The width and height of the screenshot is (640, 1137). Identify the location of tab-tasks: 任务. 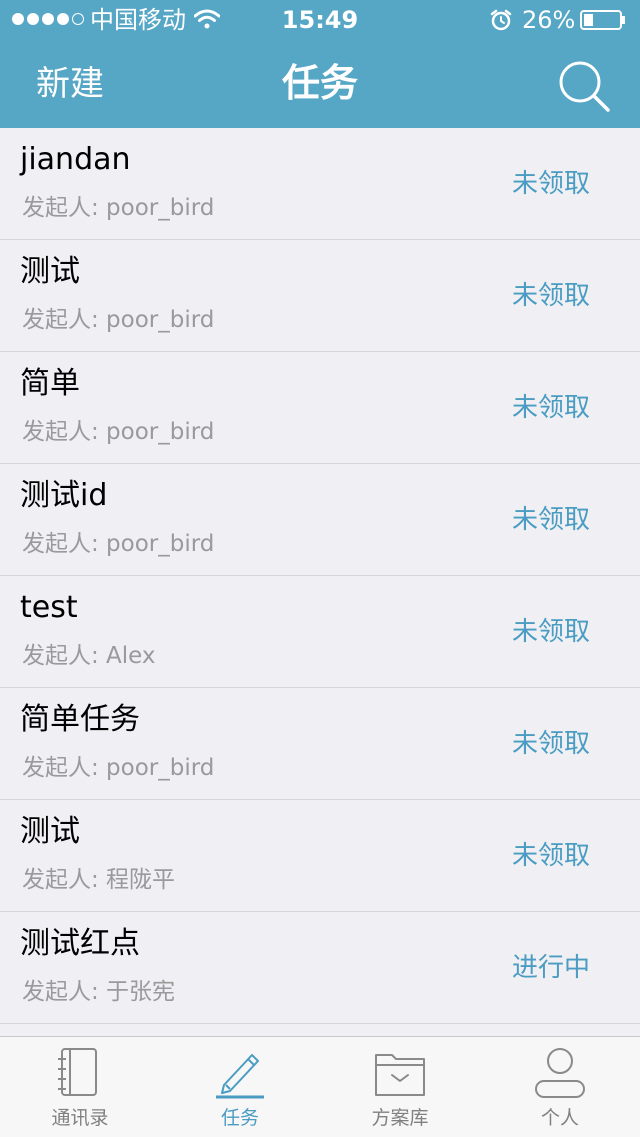
(240, 1087).